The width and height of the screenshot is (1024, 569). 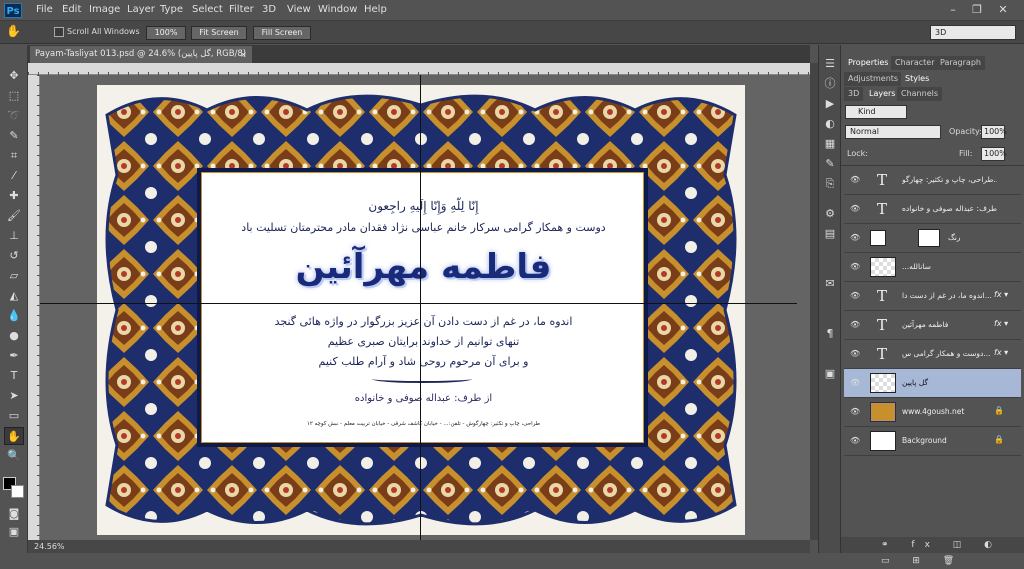 What do you see at coordinates (932, 209) in the screenshot?
I see `layer-row: 👁 T از طرف: عبداله صوفی و خانواده` at bounding box center [932, 209].